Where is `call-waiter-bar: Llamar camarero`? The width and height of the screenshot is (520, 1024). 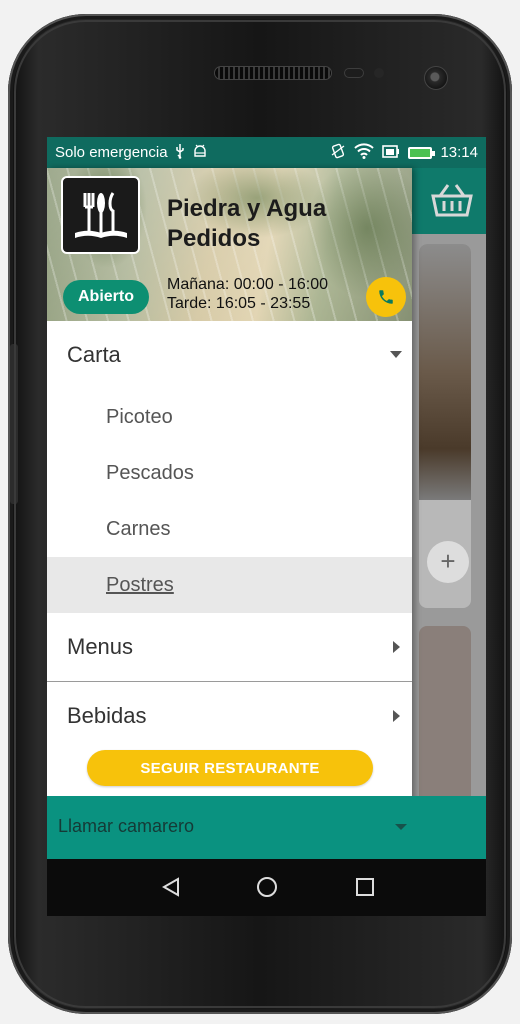
call-waiter-bar: Llamar camarero is located at coordinates (266, 827).